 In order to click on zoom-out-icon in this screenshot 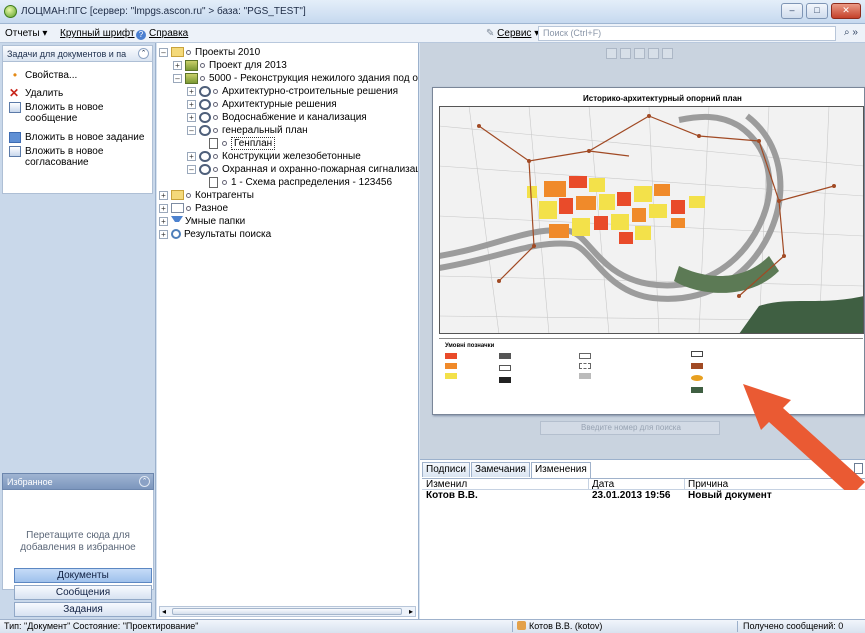, I will do `click(625, 53)`.